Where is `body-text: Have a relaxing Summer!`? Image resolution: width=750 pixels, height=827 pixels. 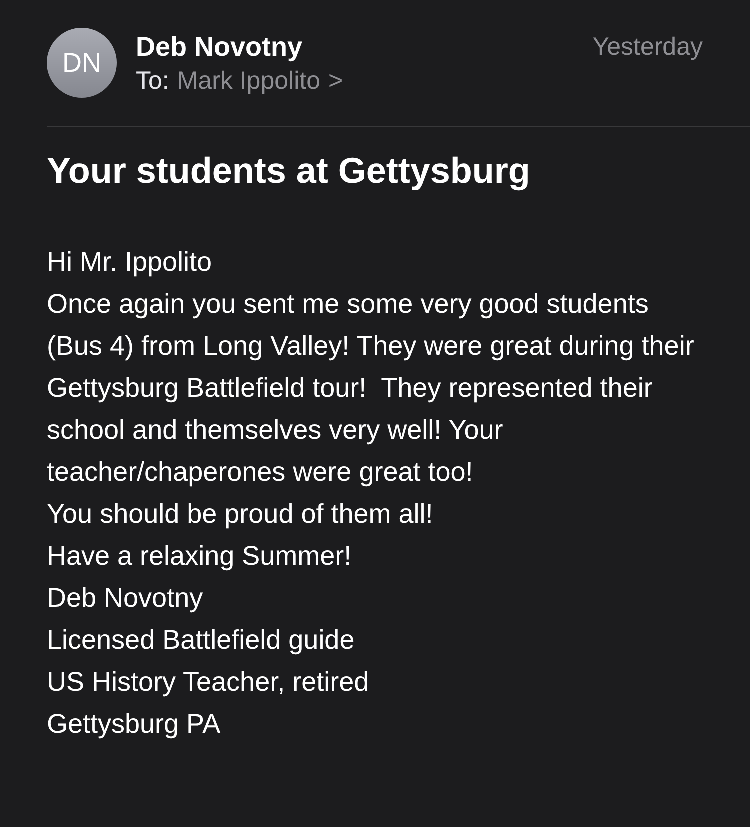 body-text: Have a relaxing Summer! is located at coordinates (200, 556).